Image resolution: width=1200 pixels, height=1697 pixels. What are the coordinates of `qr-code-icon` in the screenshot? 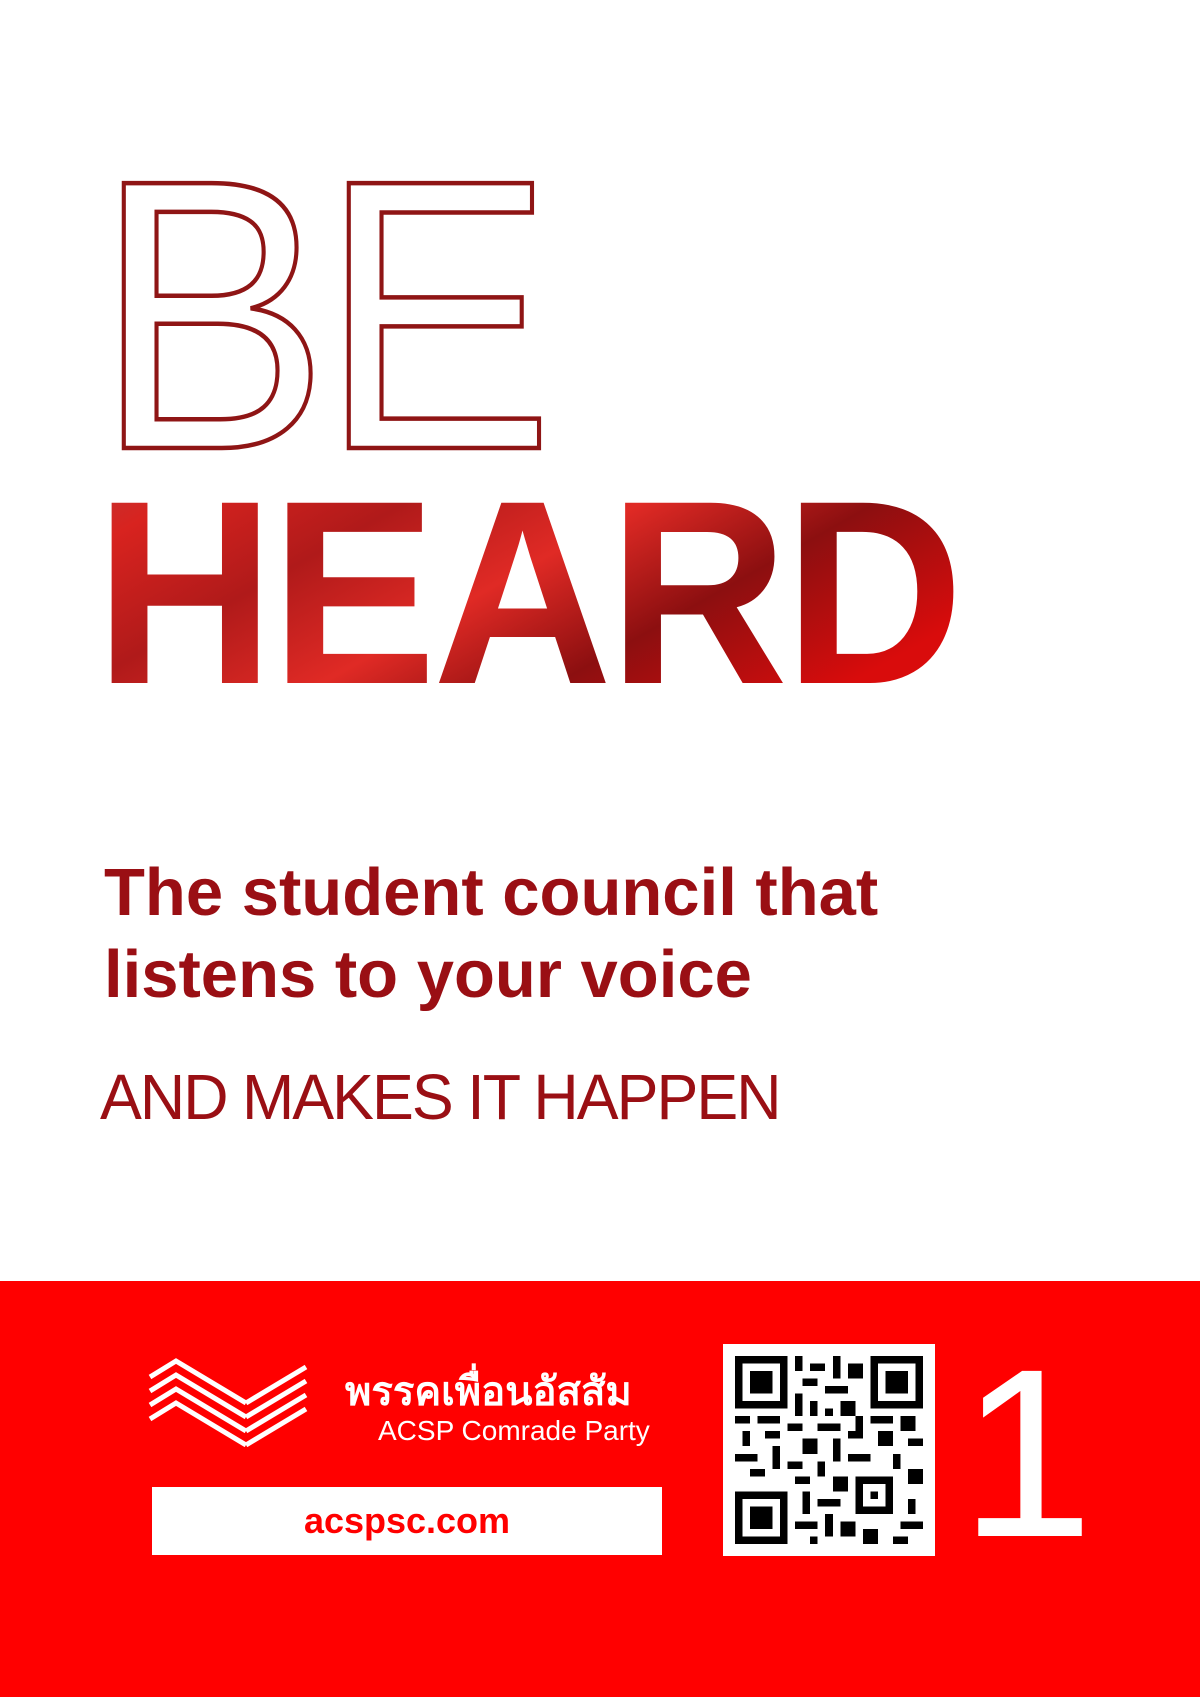 It's located at (829, 1450).